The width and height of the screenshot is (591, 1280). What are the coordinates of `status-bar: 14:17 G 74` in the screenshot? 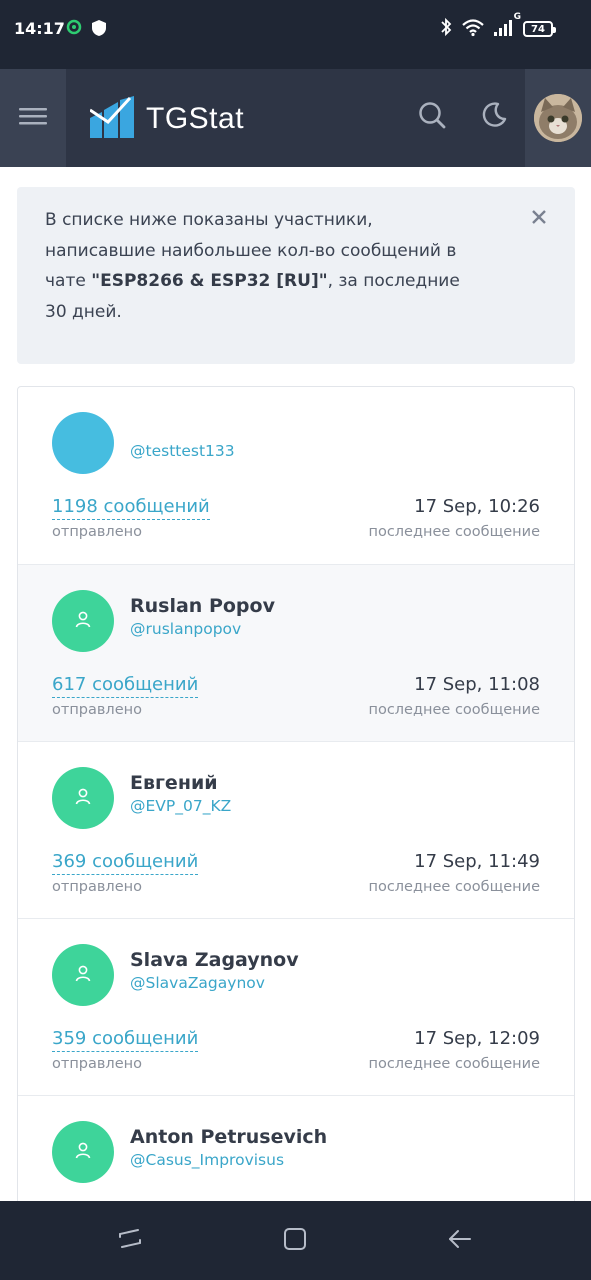 It's located at (295, 34).